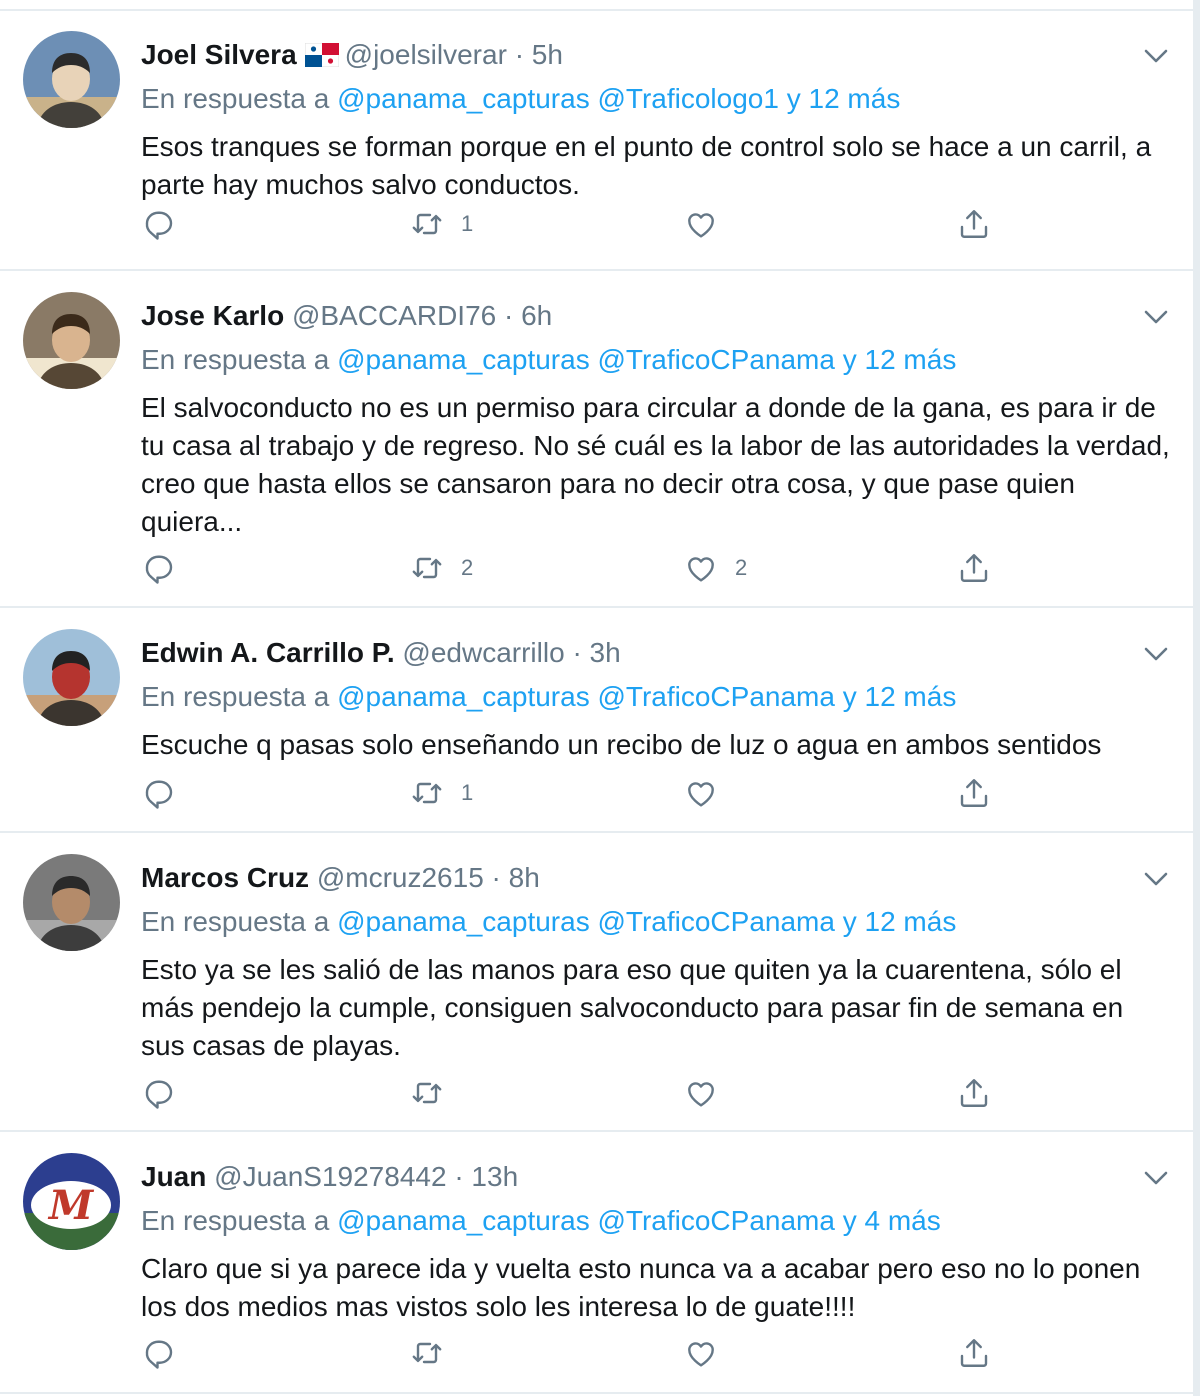 The height and width of the screenshot is (1396, 1200). I want to click on timestamp: · 5h, so click(539, 54).